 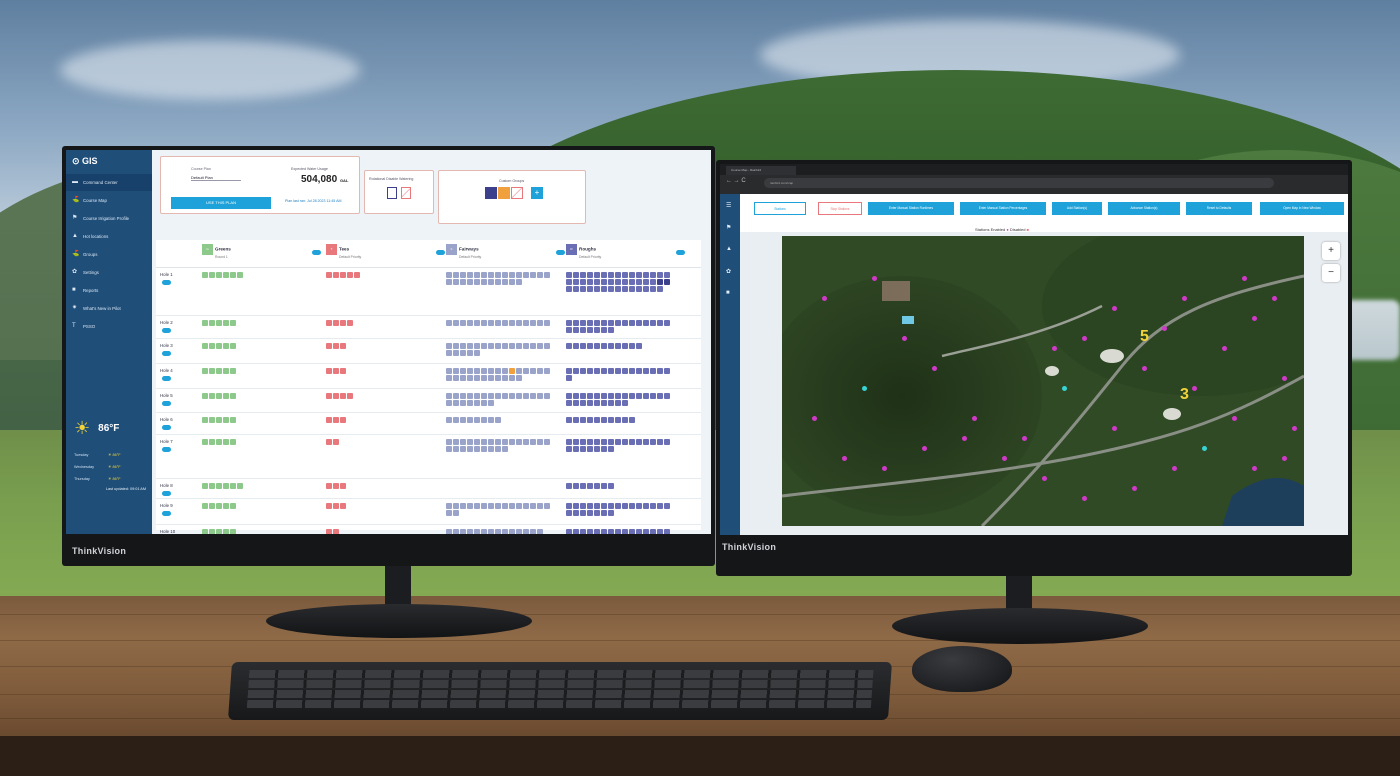 I want to click on satellite-map: 5 3, so click(x=1043, y=381).